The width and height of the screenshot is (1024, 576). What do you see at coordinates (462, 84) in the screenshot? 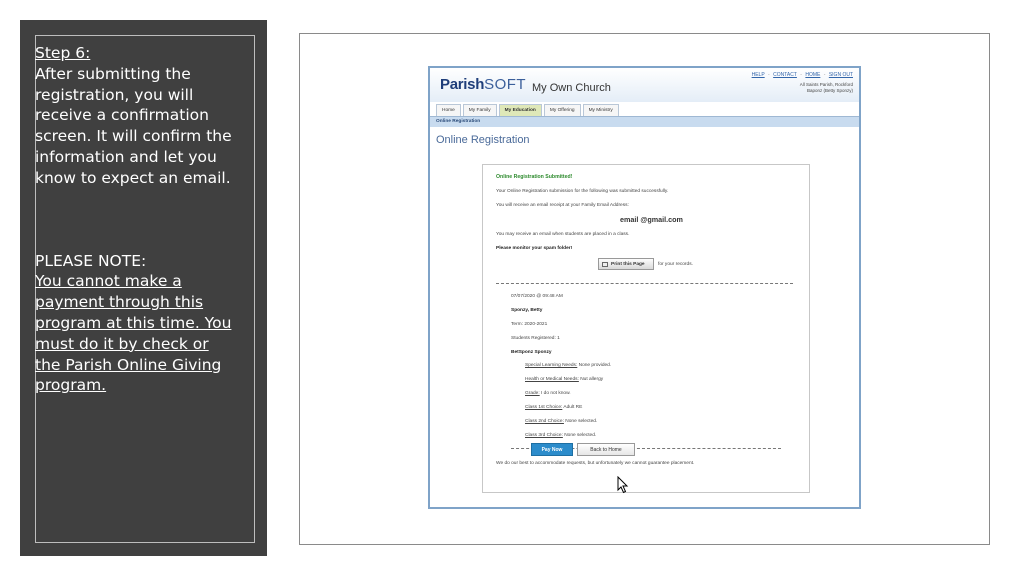
I see `logo-parish: Parish` at bounding box center [462, 84].